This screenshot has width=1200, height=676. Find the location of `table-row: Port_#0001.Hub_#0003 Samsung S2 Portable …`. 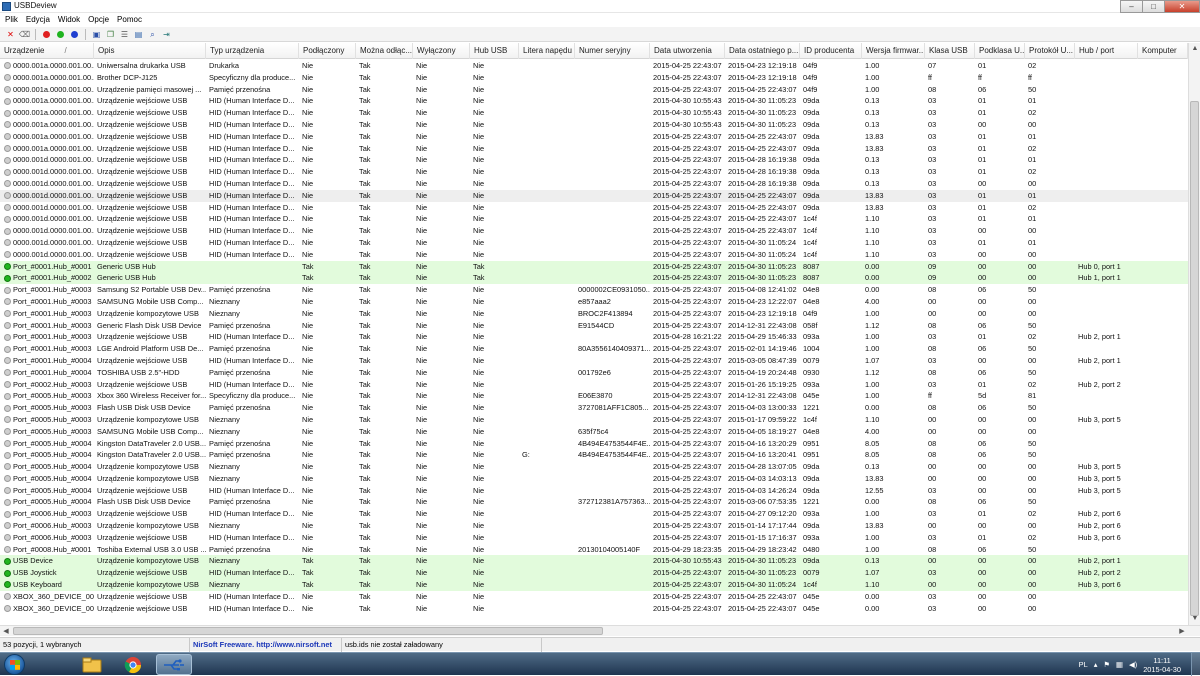

table-row: Port_#0001.Hub_#0003 Samsung S2 Portable … is located at coordinates (594, 290).